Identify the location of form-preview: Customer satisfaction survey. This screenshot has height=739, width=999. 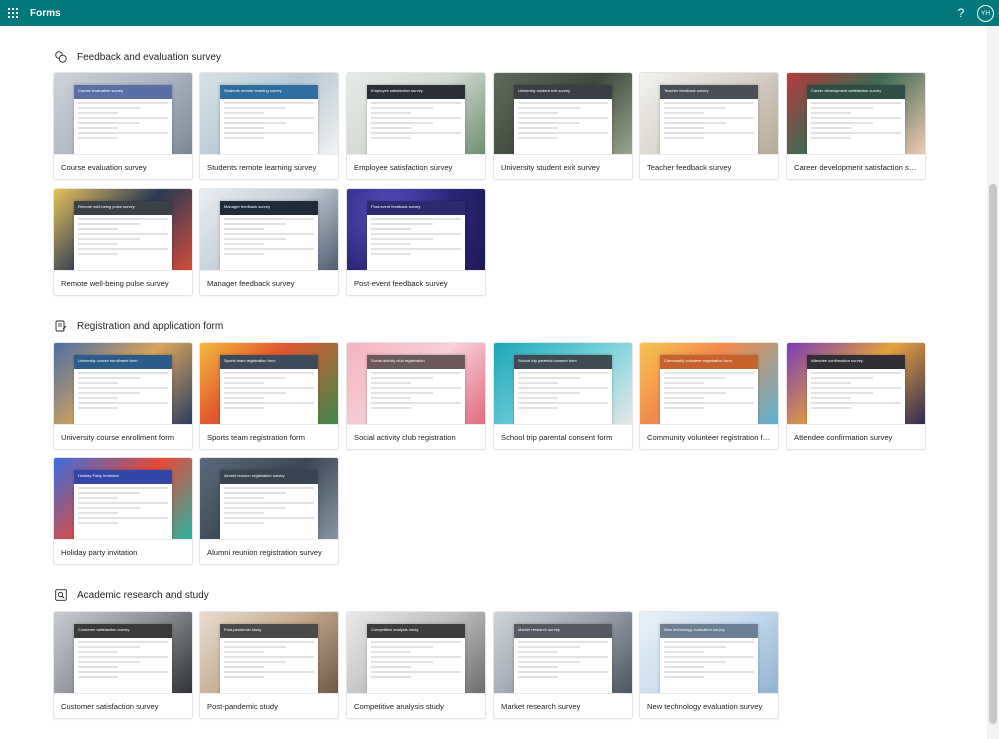
(123, 658).